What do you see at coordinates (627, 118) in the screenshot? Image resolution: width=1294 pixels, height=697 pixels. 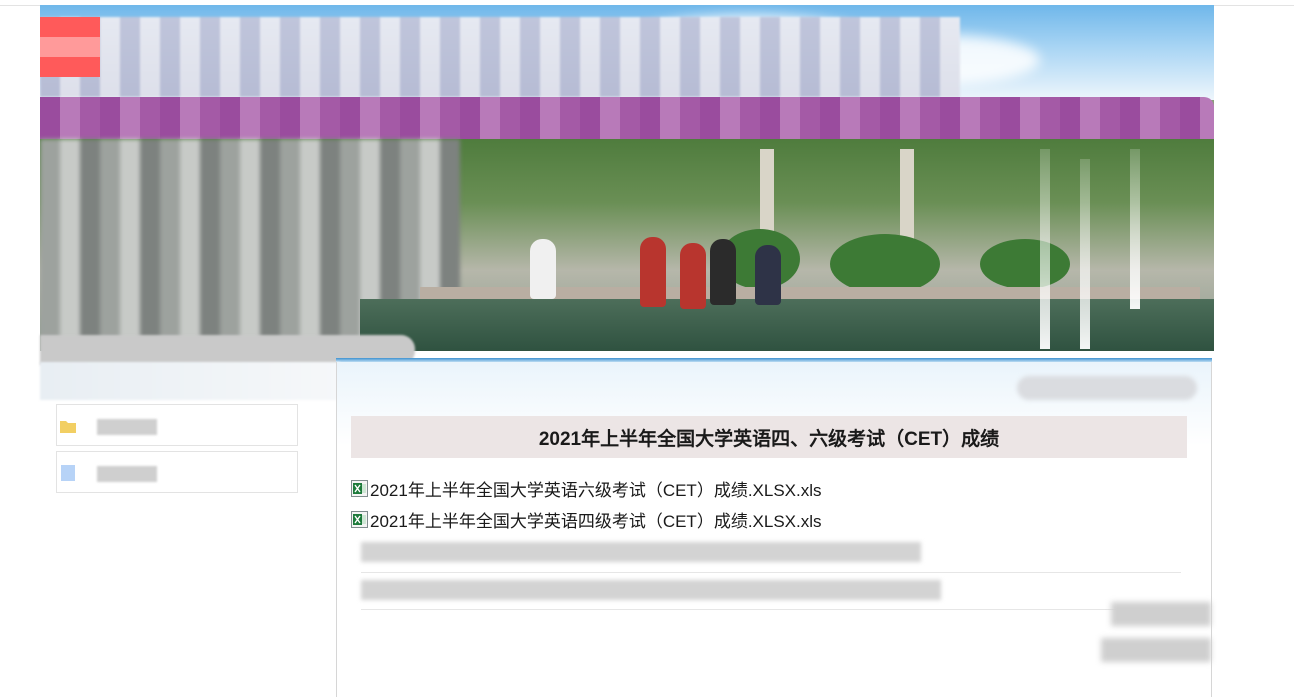 I see `nav-bar-blurred` at bounding box center [627, 118].